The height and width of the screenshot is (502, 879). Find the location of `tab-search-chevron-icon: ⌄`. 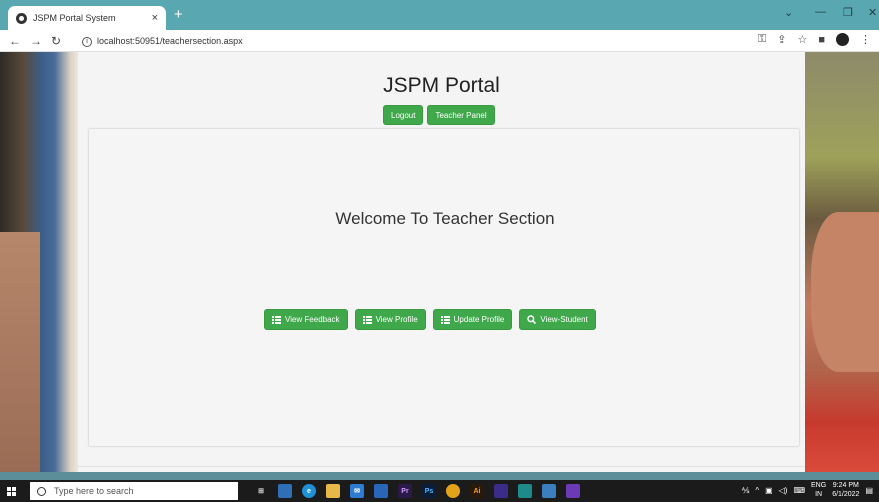

tab-search-chevron-icon: ⌄ is located at coordinates (788, 12).